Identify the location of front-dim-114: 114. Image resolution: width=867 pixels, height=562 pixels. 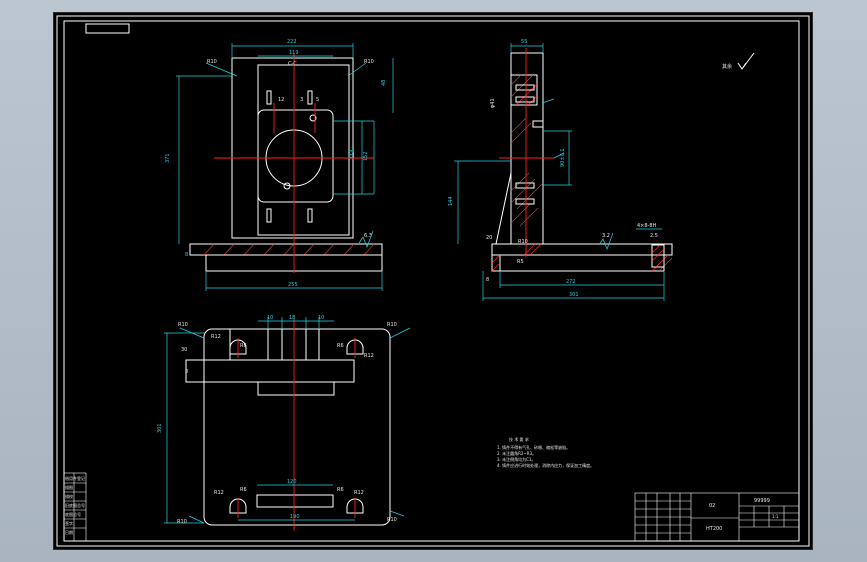
(353, 154).